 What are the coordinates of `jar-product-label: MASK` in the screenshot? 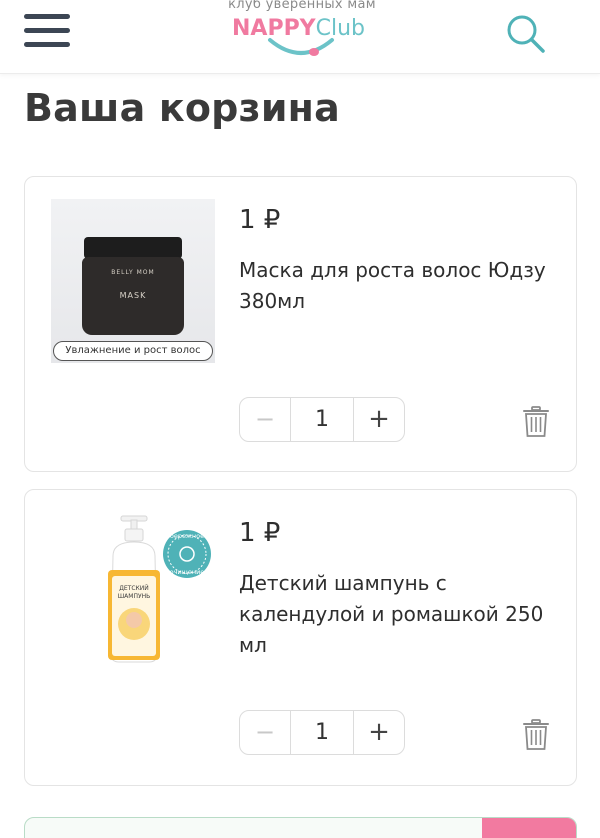 It's located at (133, 295).